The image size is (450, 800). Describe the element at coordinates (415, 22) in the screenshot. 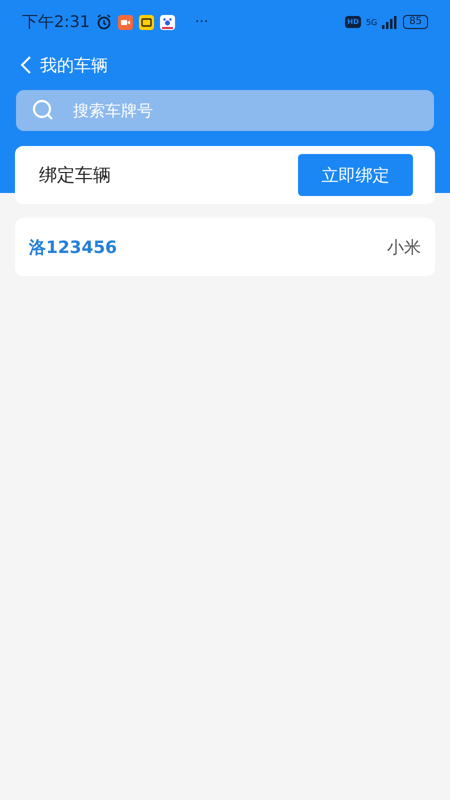

I see `battery-level: 85` at that location.